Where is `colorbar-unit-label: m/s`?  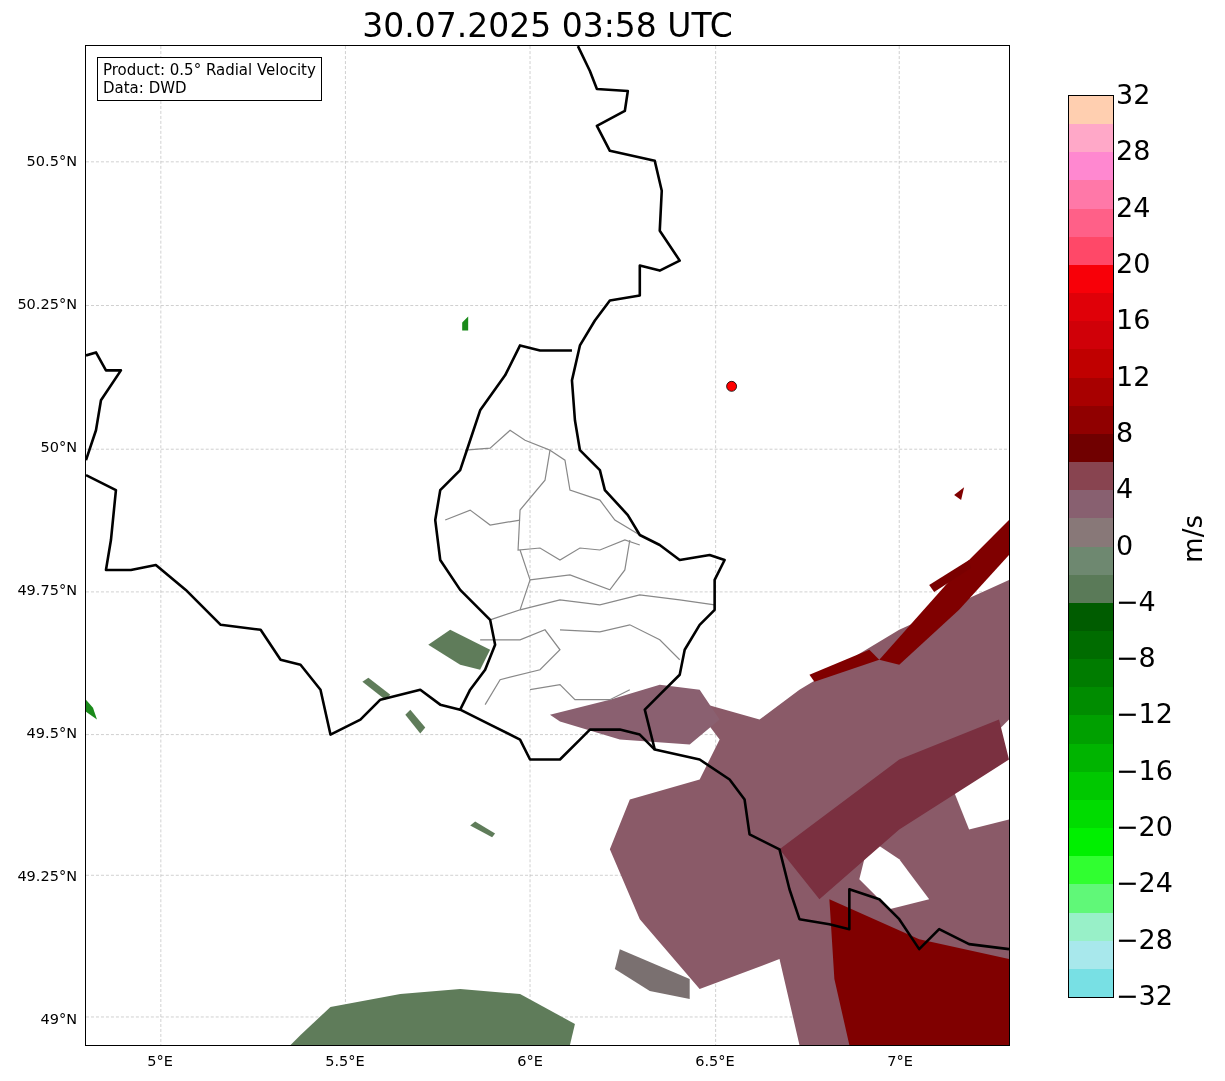 colorbar-unit-label: m/s is located at coordinates (1193, 539).